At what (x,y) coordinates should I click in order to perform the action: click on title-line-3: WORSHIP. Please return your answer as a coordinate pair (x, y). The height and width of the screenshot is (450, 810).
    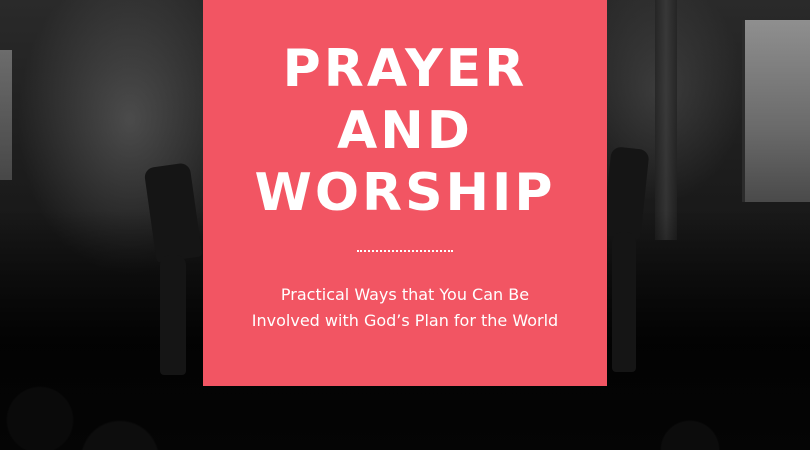
    Looking at the image, I should click on (405, 193).